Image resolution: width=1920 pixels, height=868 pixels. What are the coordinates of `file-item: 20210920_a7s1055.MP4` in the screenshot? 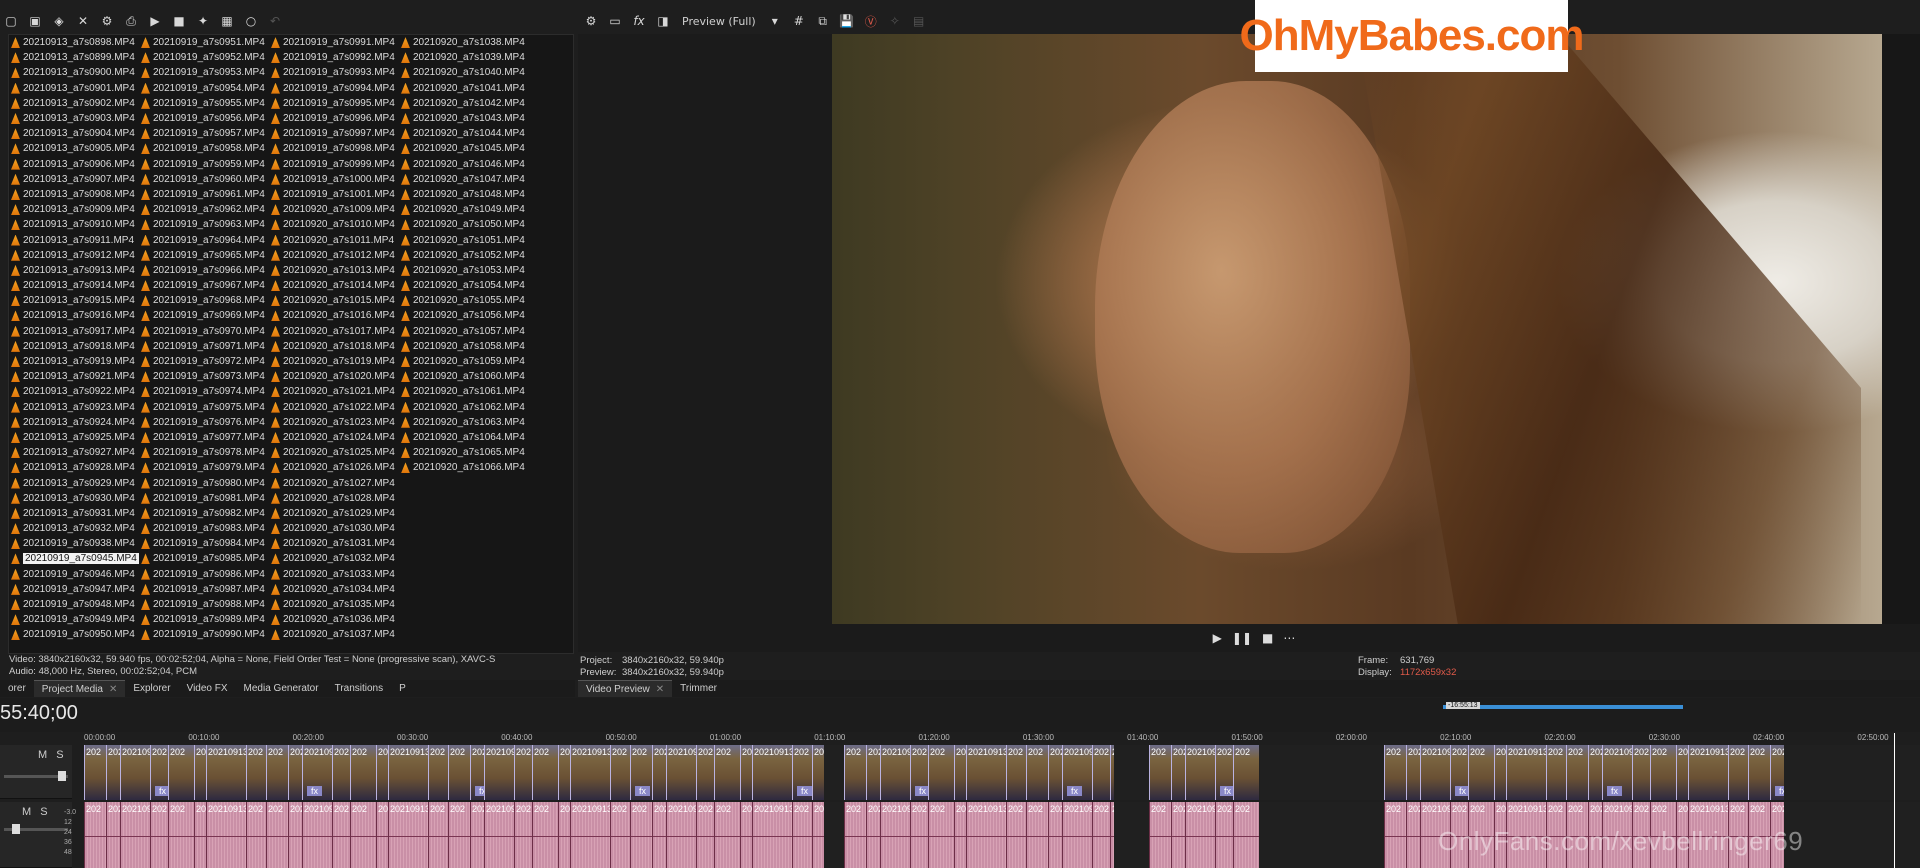 It's located at (466, 300).